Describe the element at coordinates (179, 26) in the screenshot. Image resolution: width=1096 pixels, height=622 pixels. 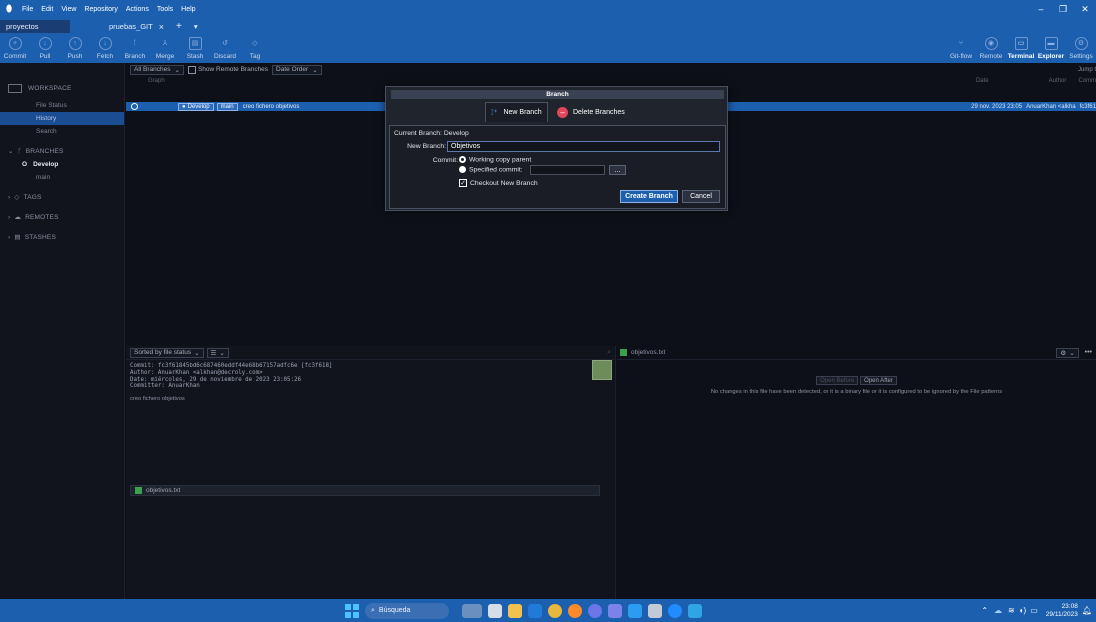
I see `add-tab-icon: +` at that location.